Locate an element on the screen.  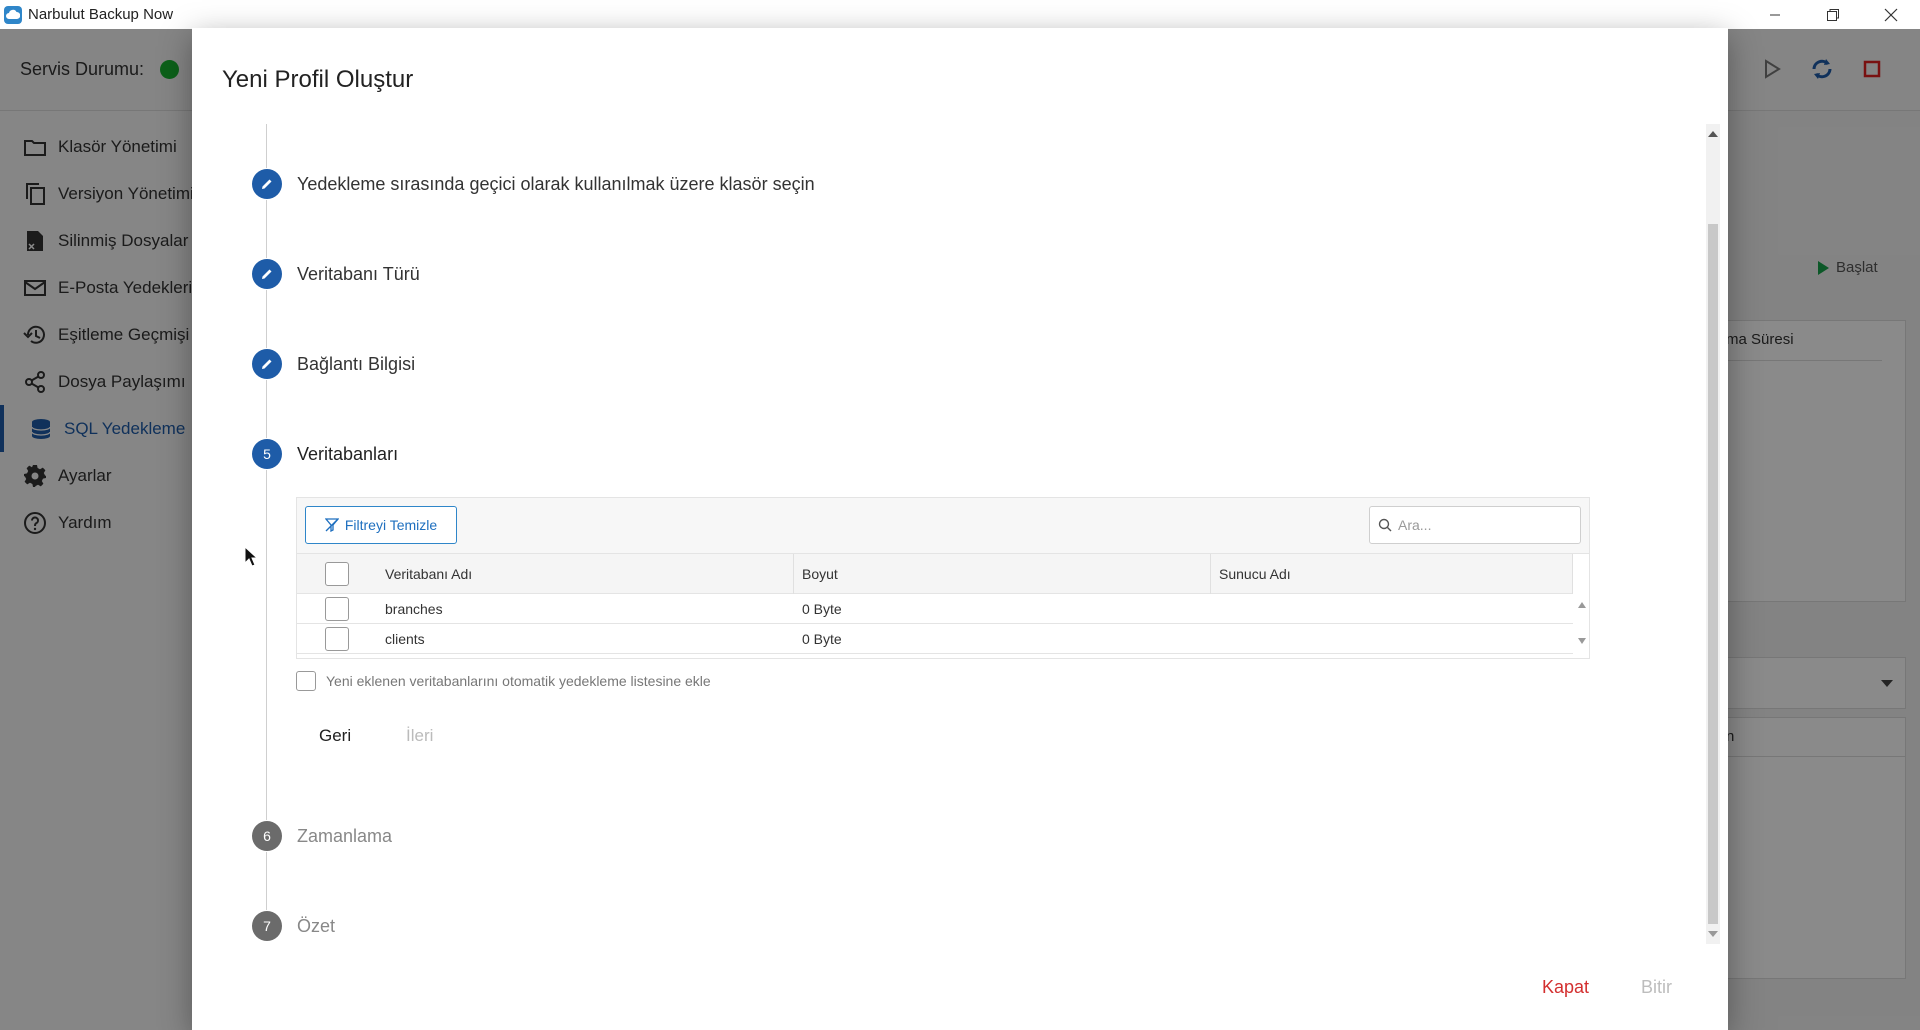
step-database-type: Veritabanı Türü is located at coordinates (336, 274).